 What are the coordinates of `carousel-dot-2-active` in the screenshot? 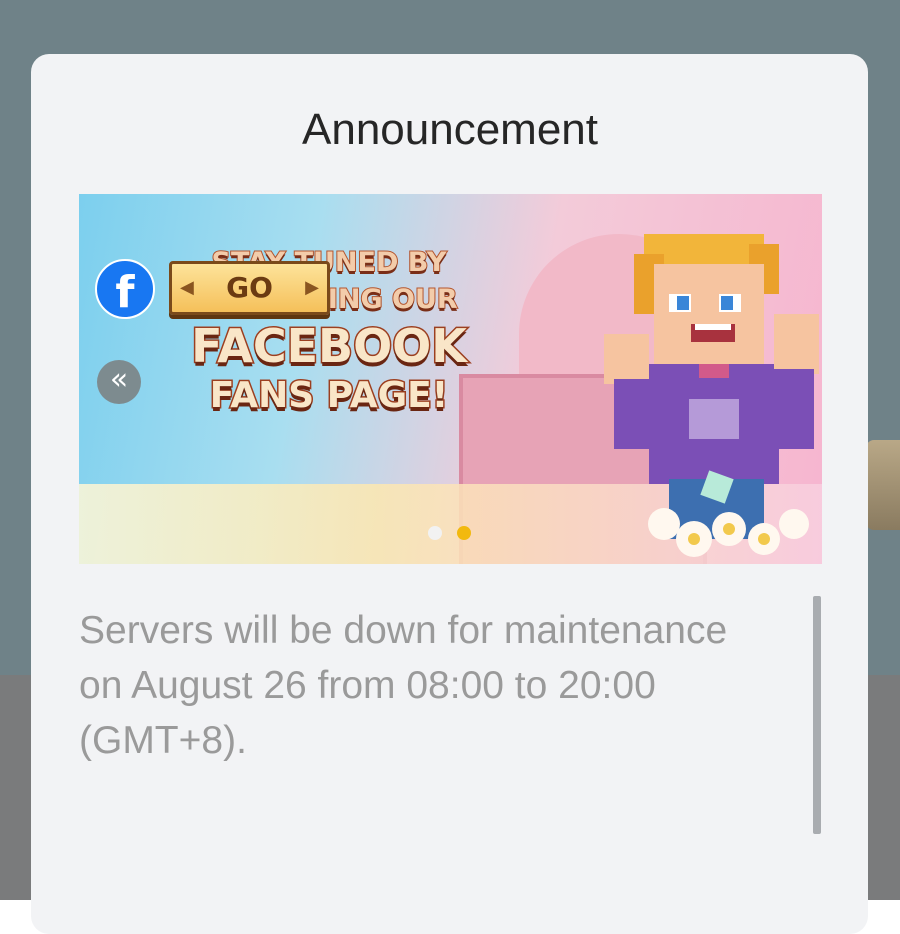 It's located at (464, 533).